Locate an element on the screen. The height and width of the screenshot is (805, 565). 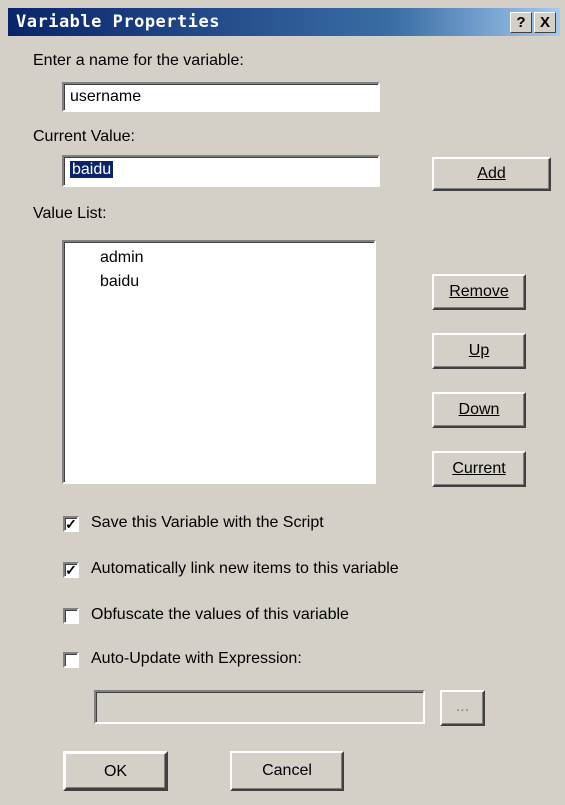
list-item: baidu is located at coordinates (119, 282).